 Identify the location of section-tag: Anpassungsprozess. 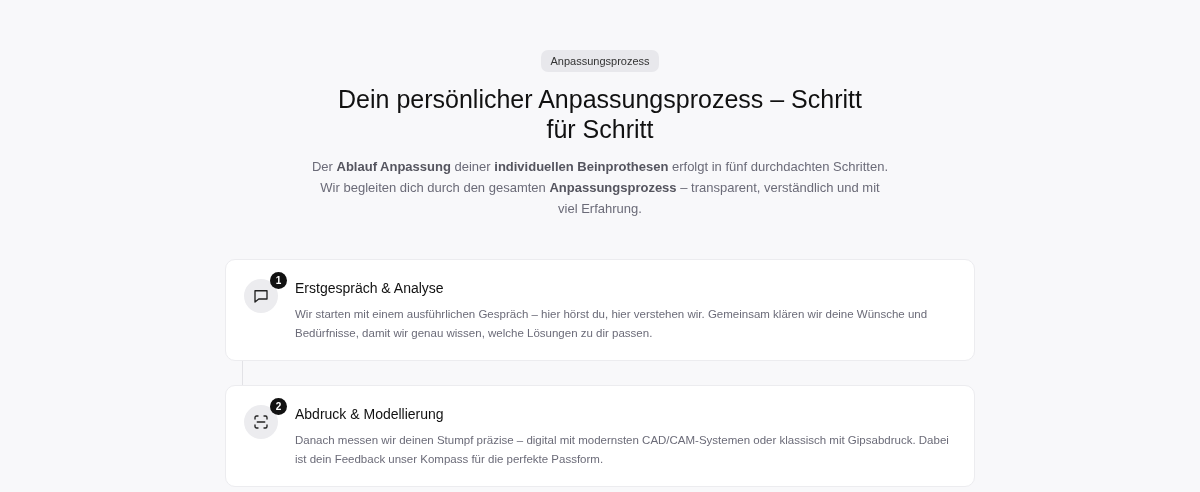
(600, 61).